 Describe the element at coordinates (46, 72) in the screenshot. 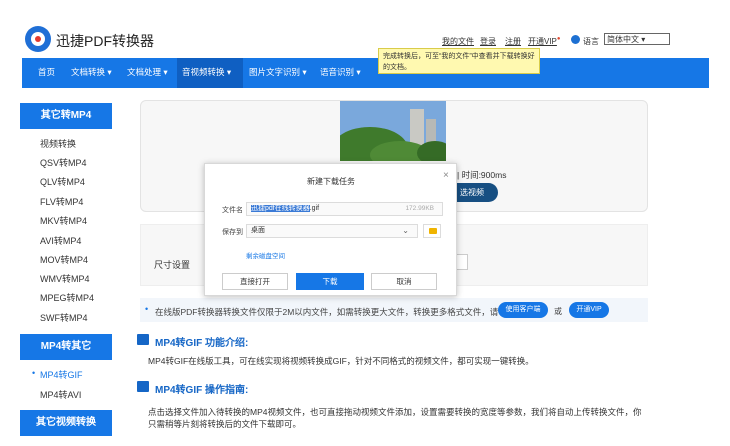

I see `nav-home: 首页` at that location.